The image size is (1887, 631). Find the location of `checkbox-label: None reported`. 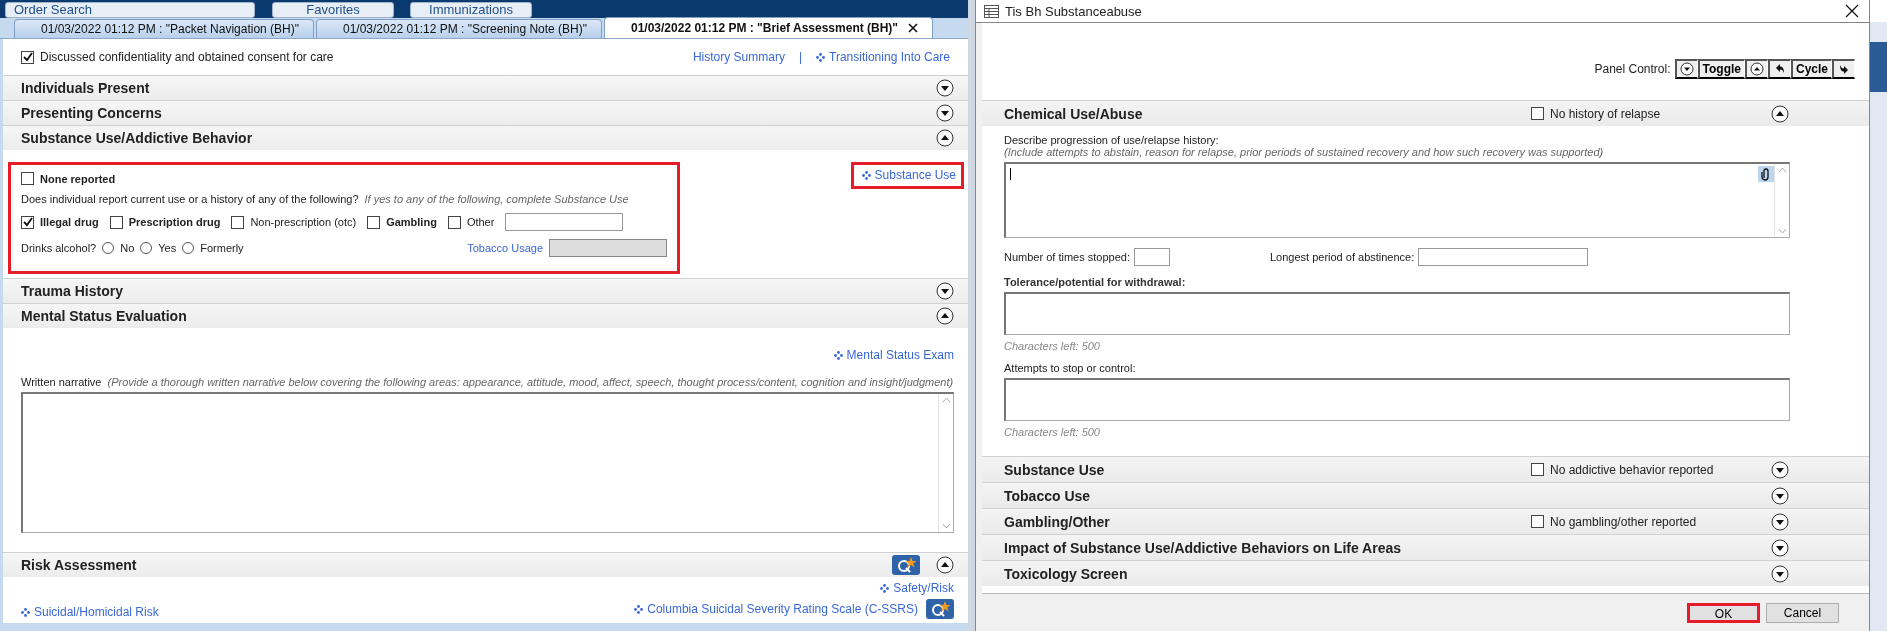

checkbox-label: None reported is located at coordinates (78, 178).